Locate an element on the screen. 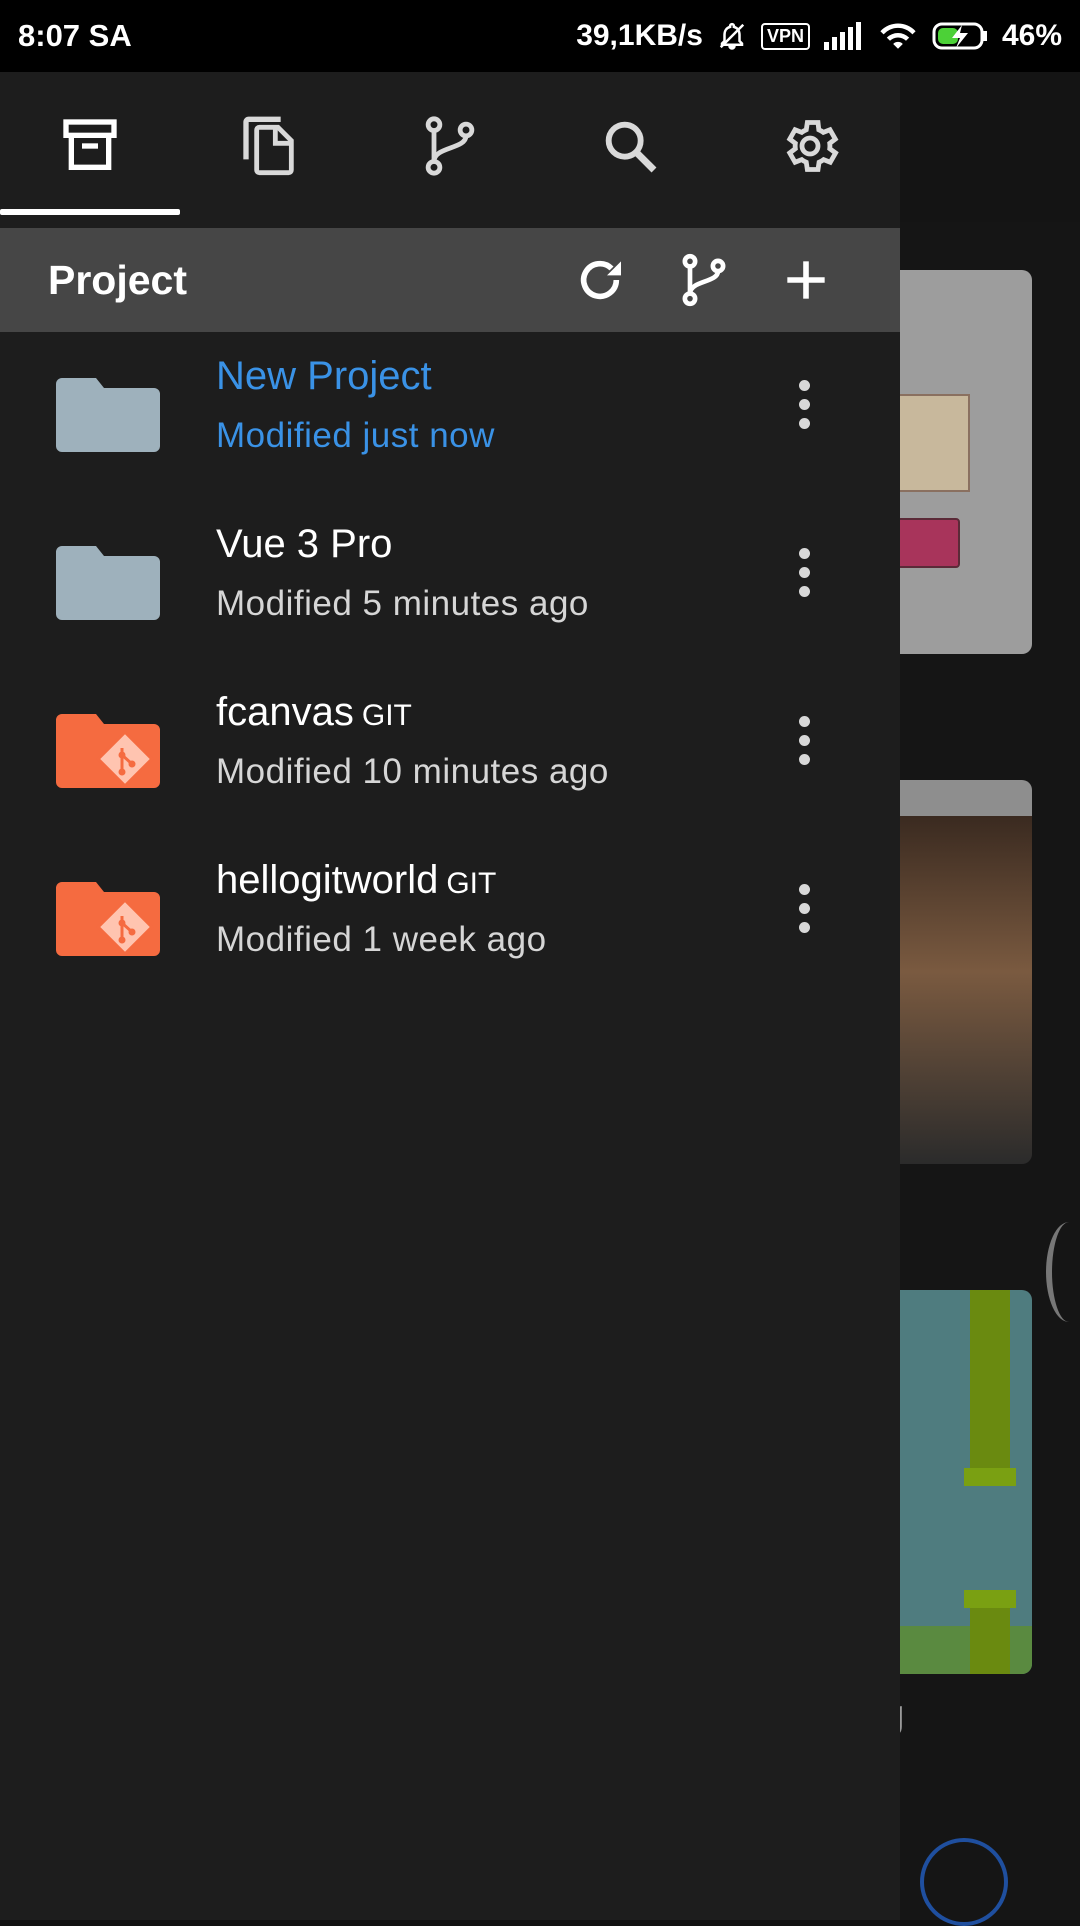 The image size is (1080, 1926). battery-level: 46% is located at coordinates (1031, 35).